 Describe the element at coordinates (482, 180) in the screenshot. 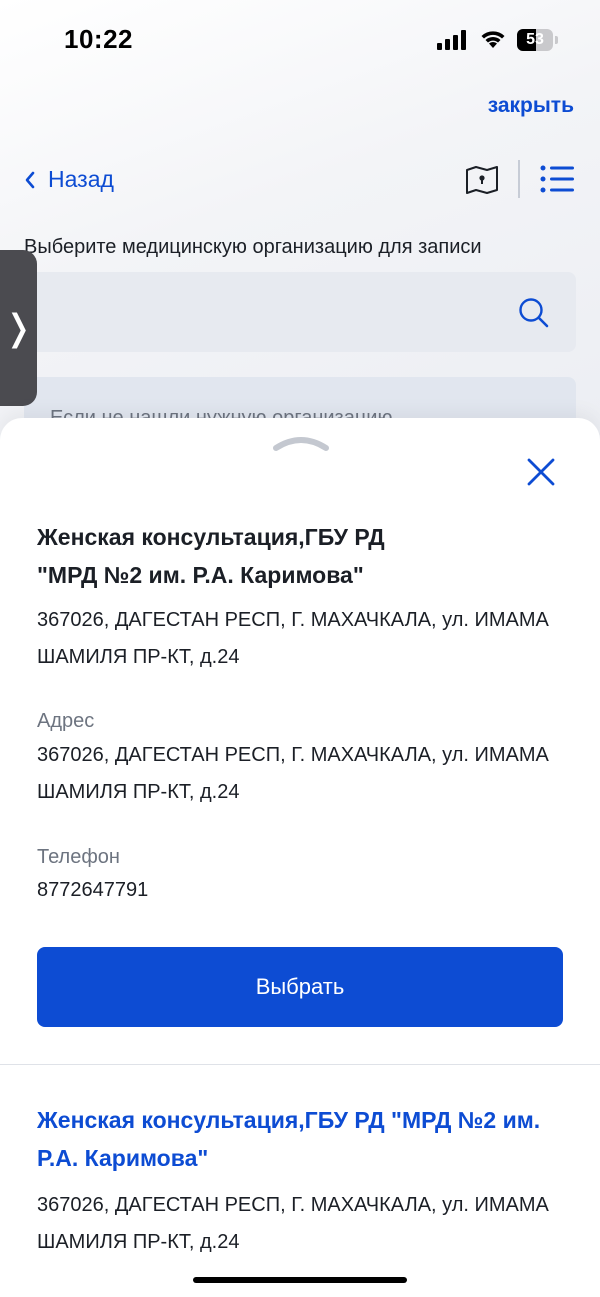

I see `map-icon` at that location.